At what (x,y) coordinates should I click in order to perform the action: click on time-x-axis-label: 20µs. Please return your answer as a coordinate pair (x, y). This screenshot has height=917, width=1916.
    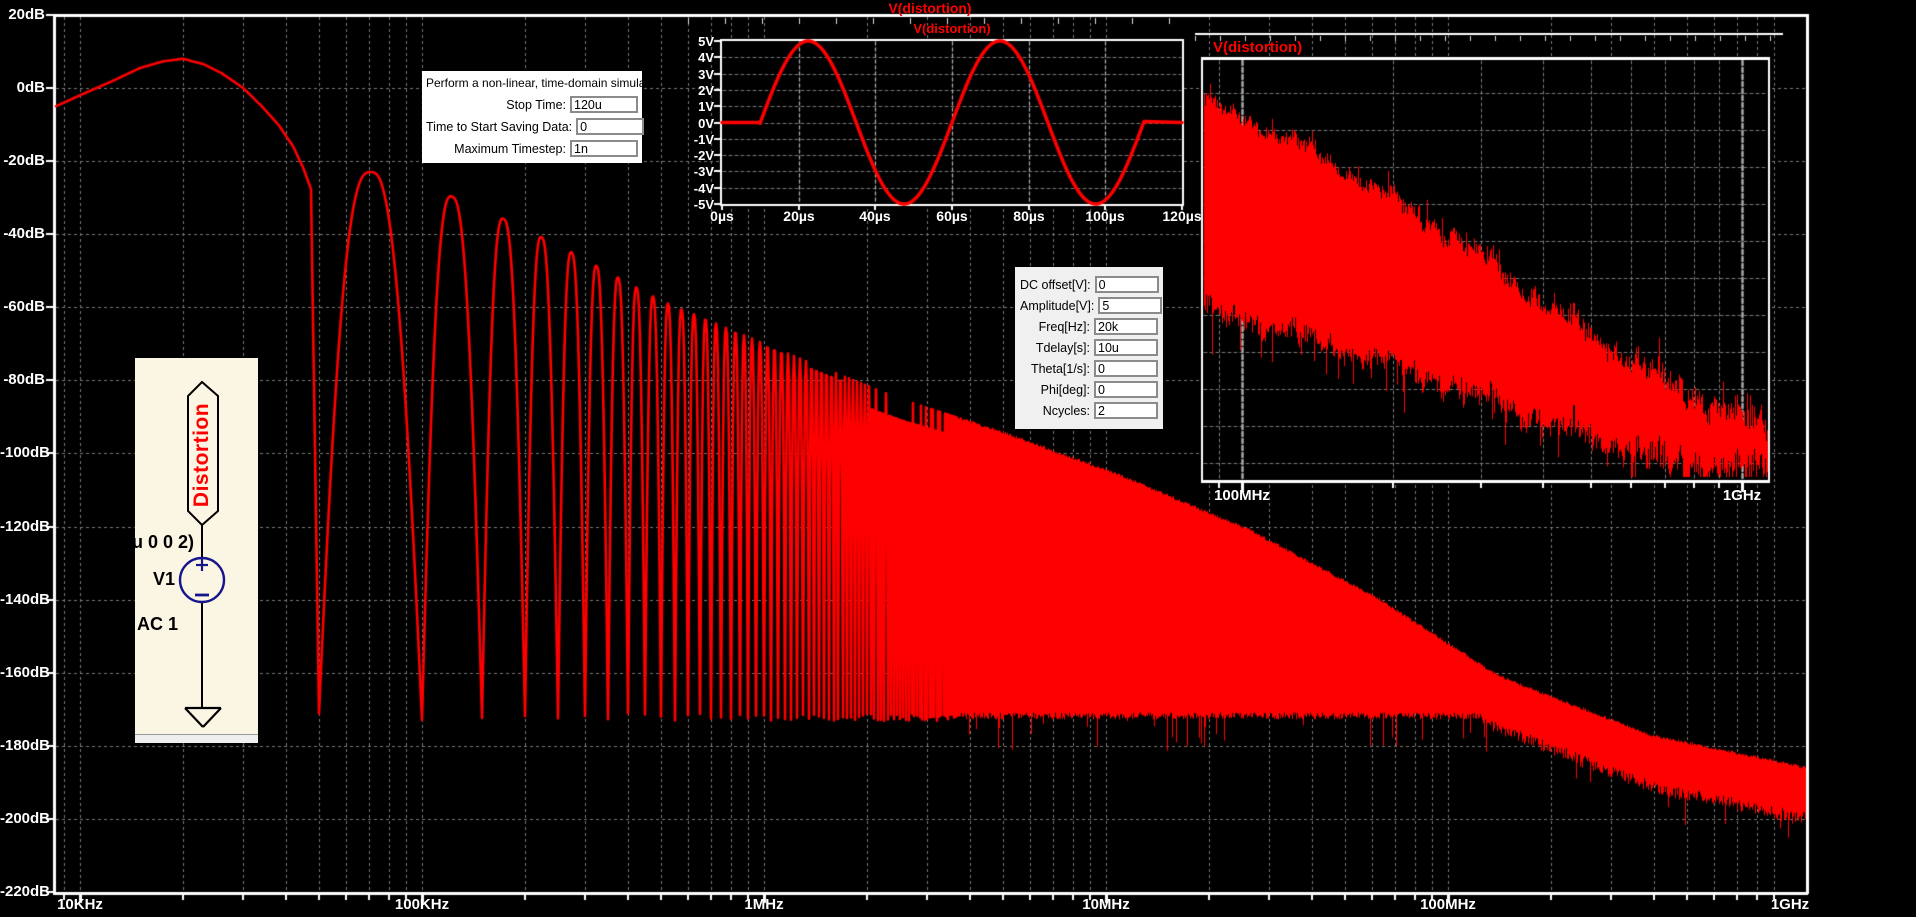
    Looking at the image, I should click on (799, 216).